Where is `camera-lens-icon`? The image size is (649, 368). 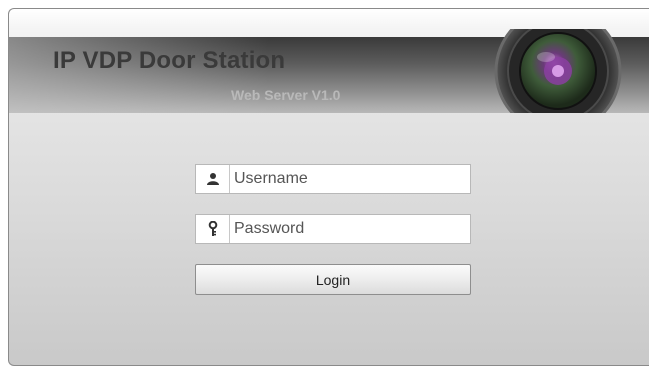 camera-lens-icon is located at coordinates (558, 71).